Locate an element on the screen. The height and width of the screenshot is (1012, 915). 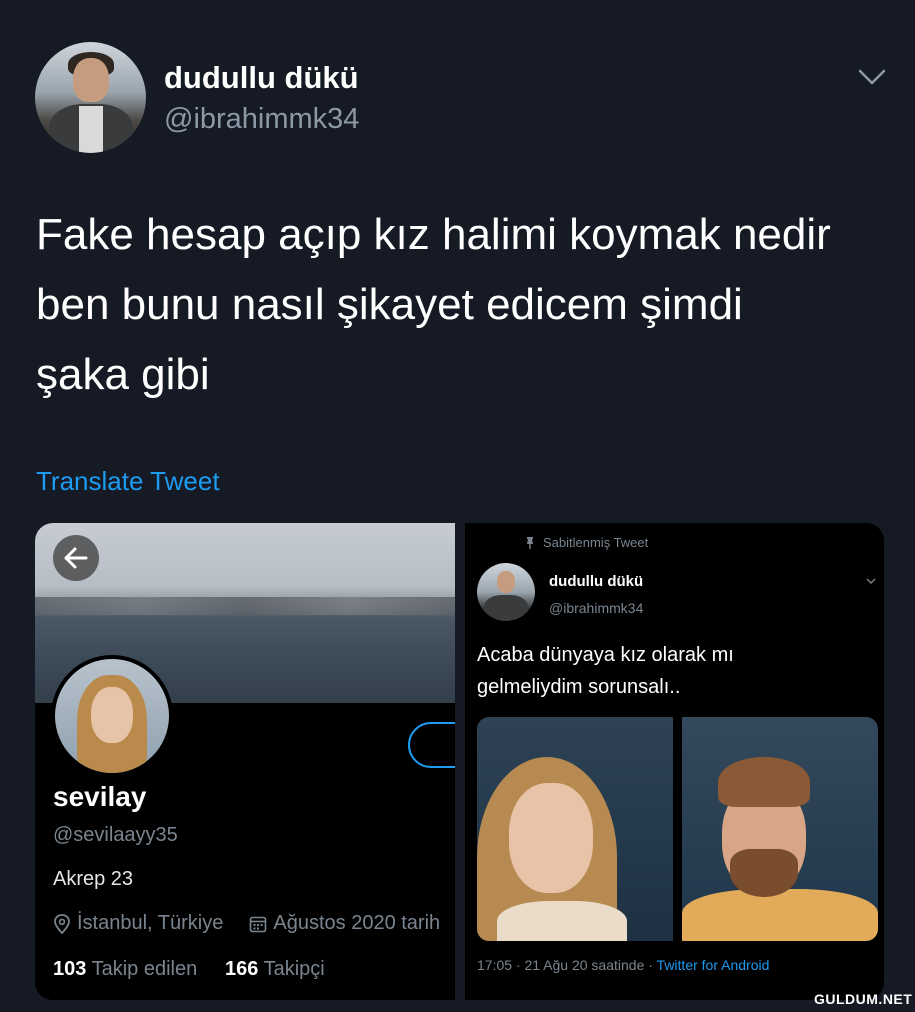
profile-meta: İstanbul, Türkiye Ağustos 2020 tarih is located at coordinates (246, 923).